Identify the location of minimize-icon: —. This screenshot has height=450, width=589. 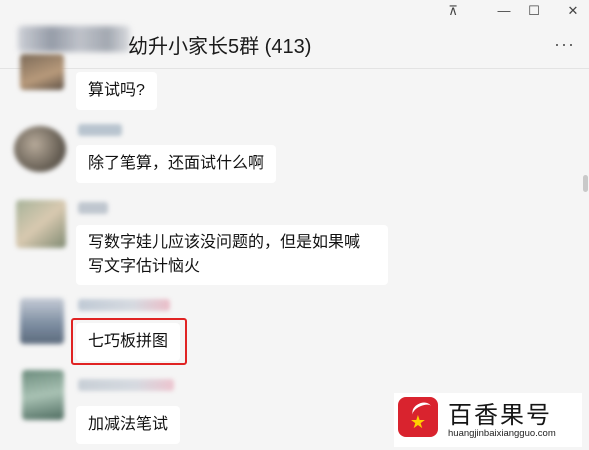
(504, 11).